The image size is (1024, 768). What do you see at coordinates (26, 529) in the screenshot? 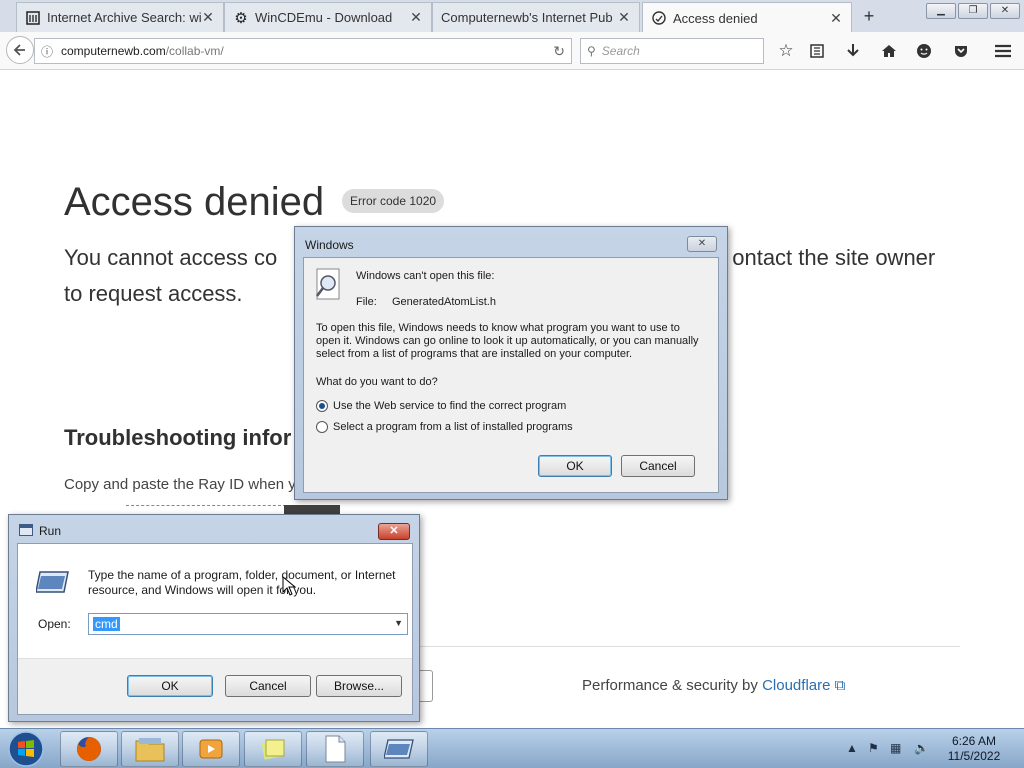
I see `run-window-icon` at bounding box center [26, 529].